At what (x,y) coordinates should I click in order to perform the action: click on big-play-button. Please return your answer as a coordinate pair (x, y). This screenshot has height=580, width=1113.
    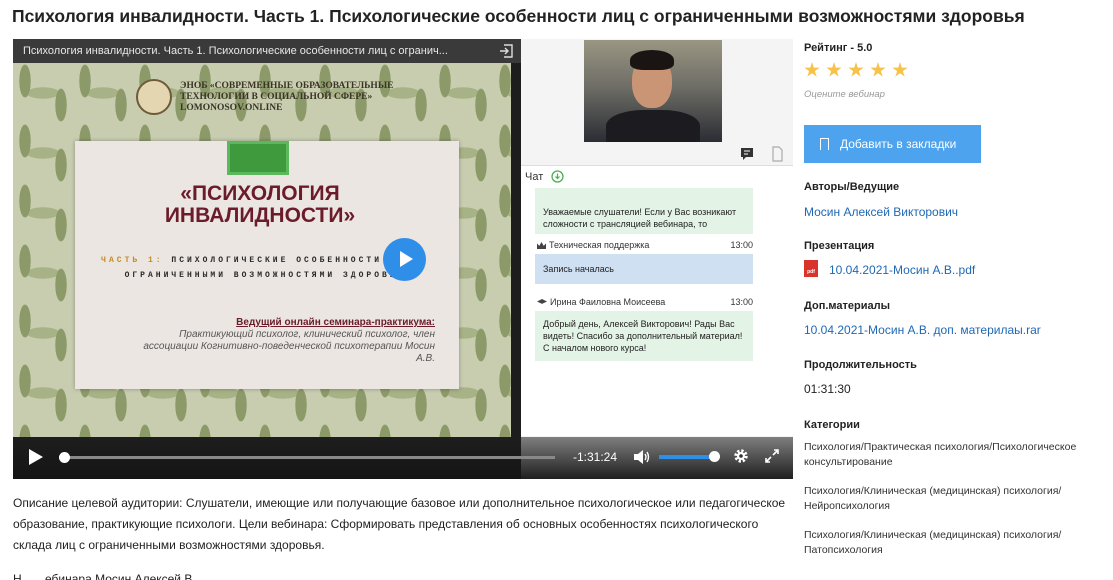
    Looking at the image, I should click on (404, 259).